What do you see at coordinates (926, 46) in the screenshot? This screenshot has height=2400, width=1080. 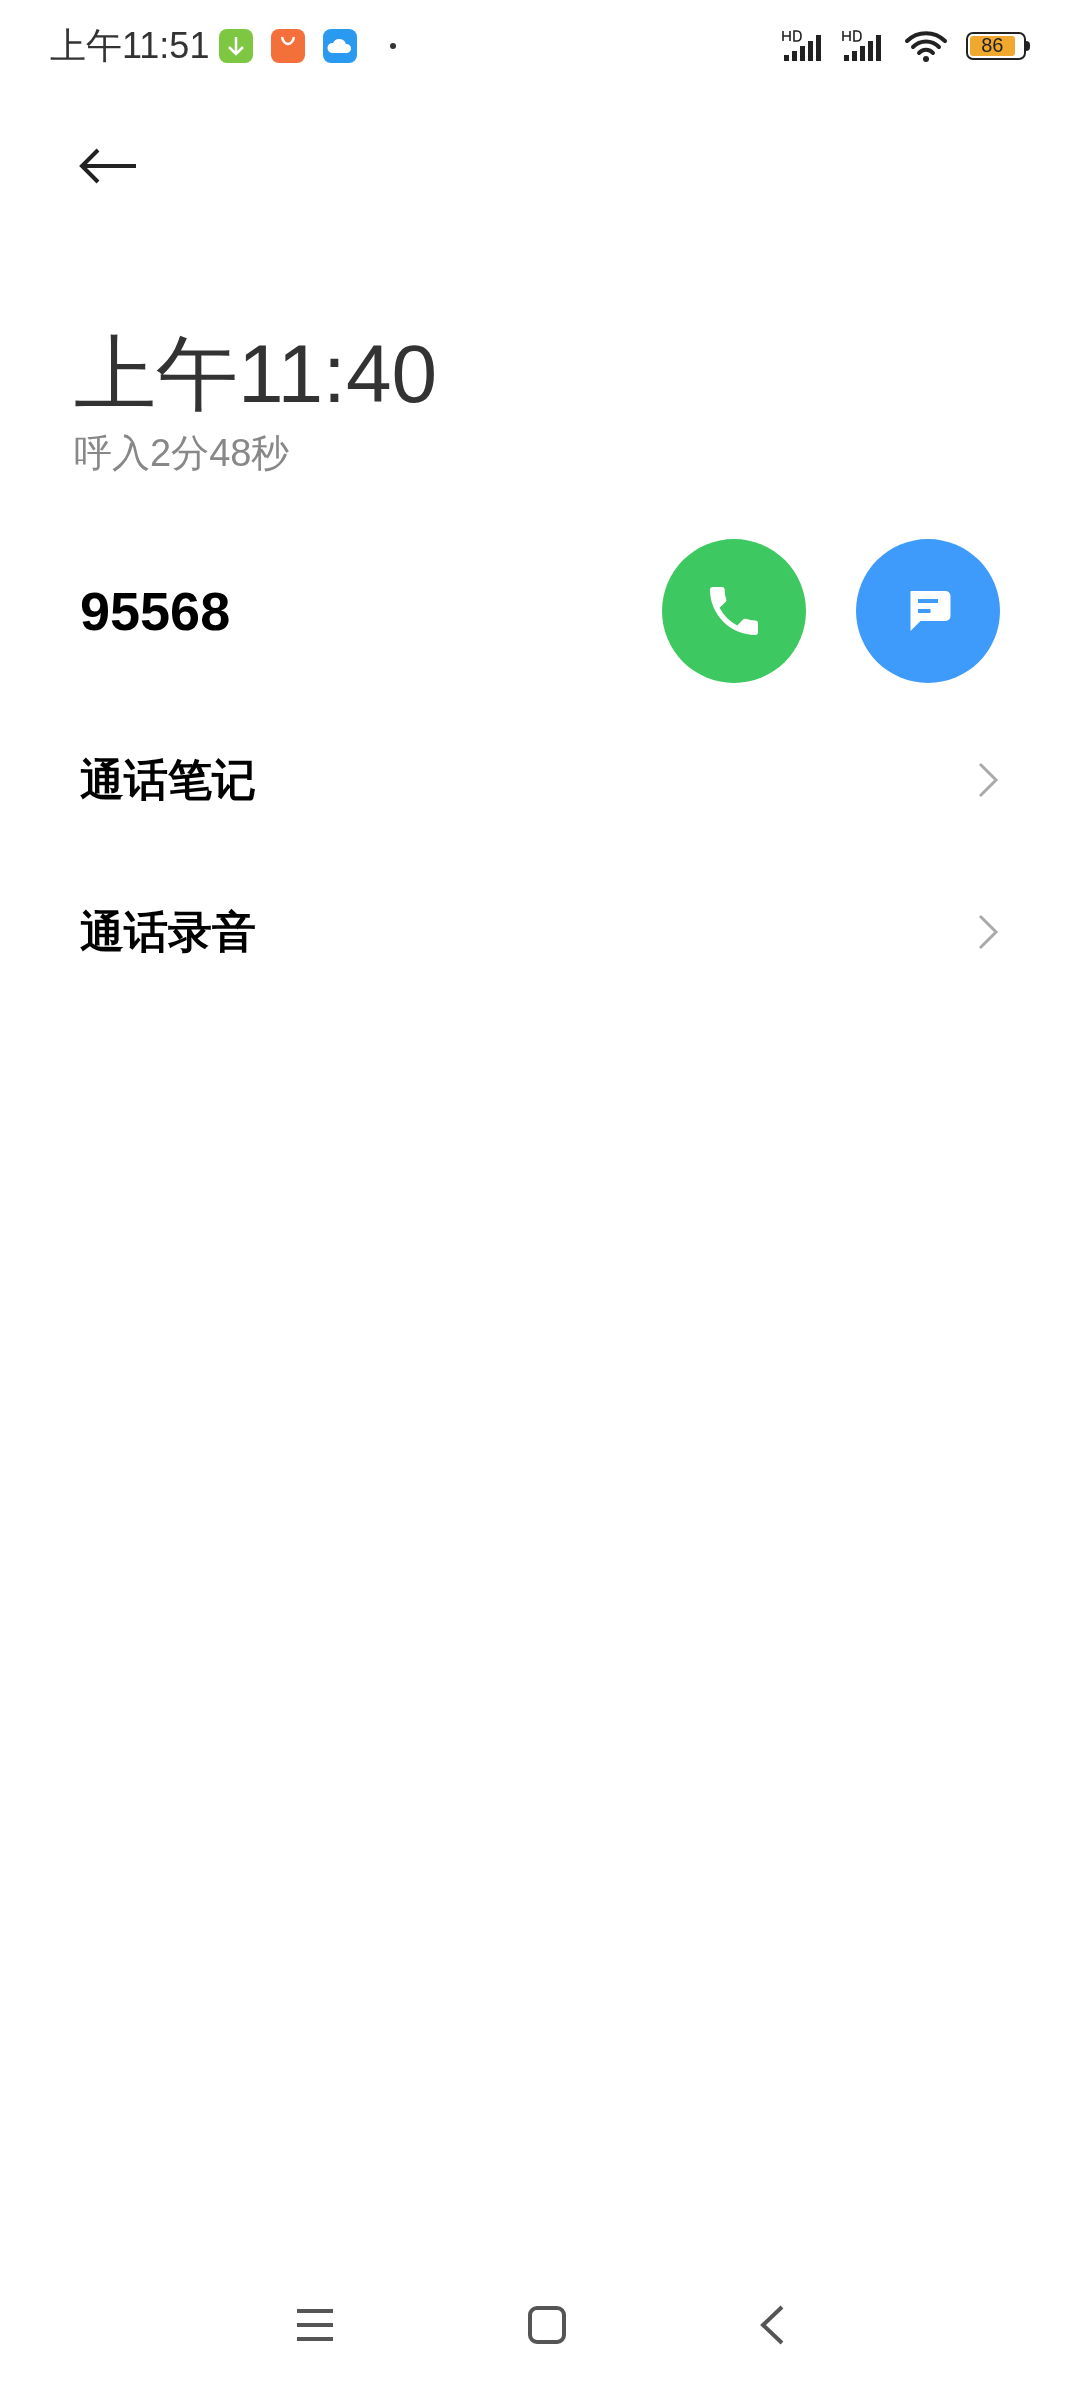 I see `wifi-icon` at bounding box center [926, 46].